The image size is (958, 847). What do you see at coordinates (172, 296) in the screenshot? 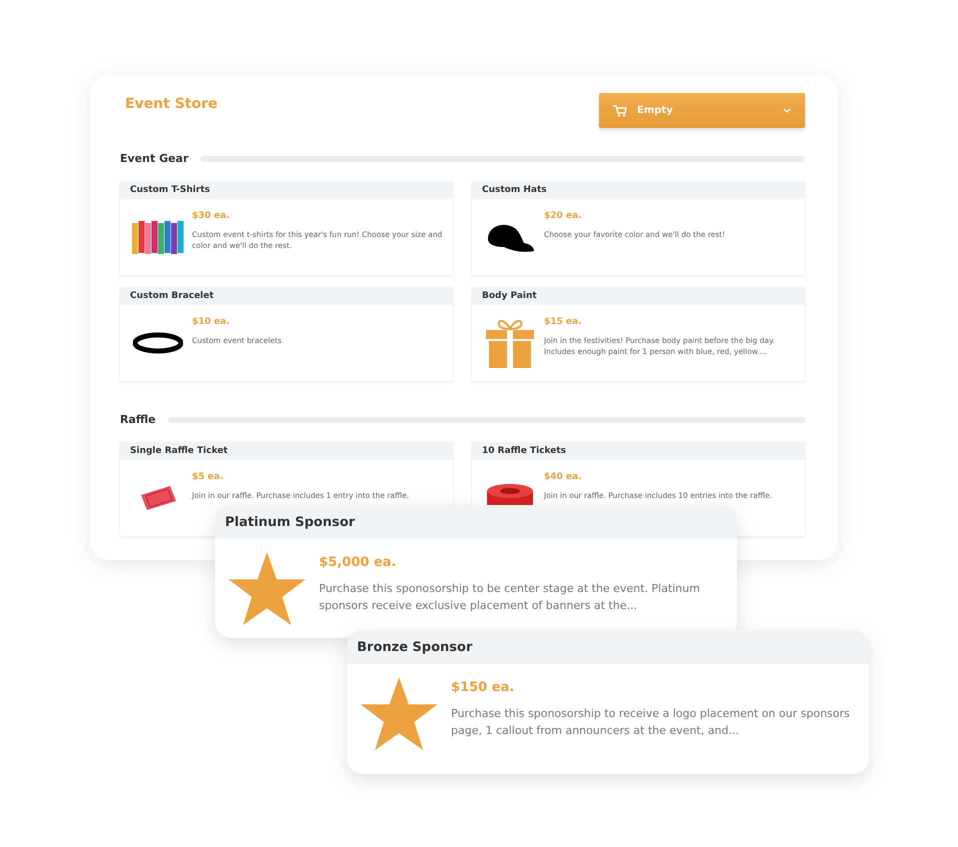
I see `product-name: Custom Bracelet` at bounding box center [172, 296].